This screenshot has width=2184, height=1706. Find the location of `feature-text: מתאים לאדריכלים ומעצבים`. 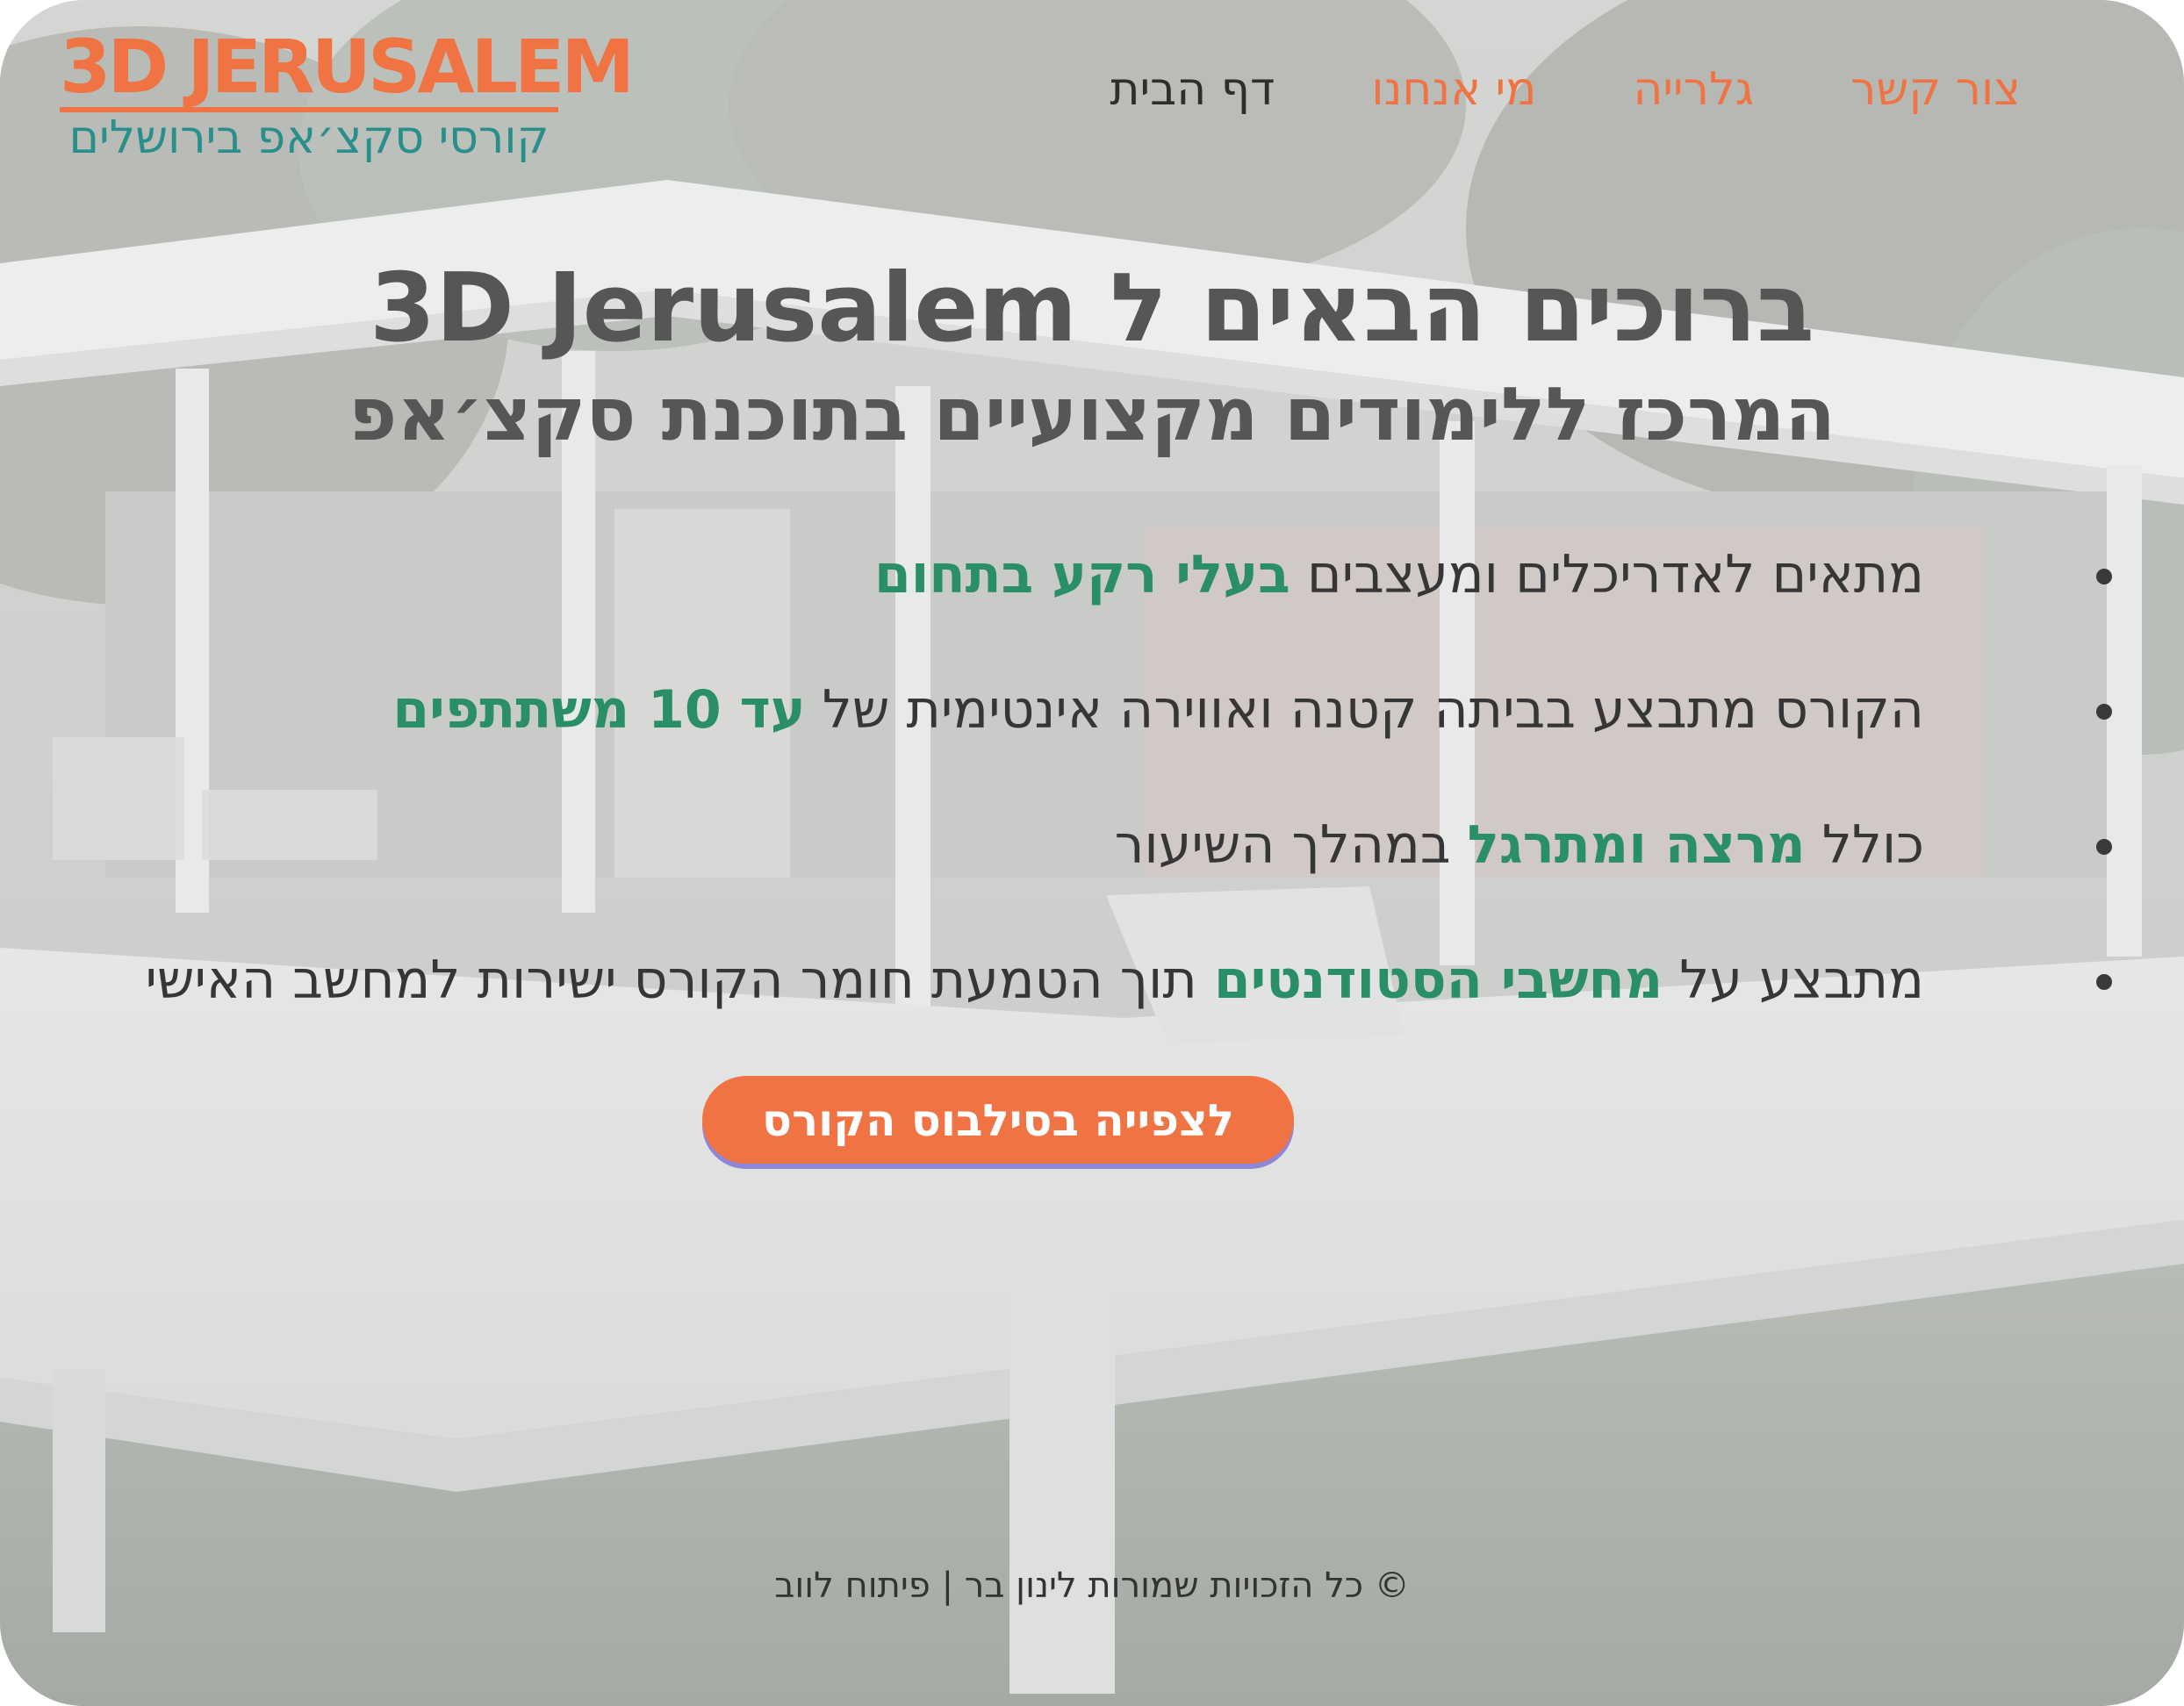

feature-text: מתאים לאדריכלים ומעצבים is located at coordinates (1607, 575).